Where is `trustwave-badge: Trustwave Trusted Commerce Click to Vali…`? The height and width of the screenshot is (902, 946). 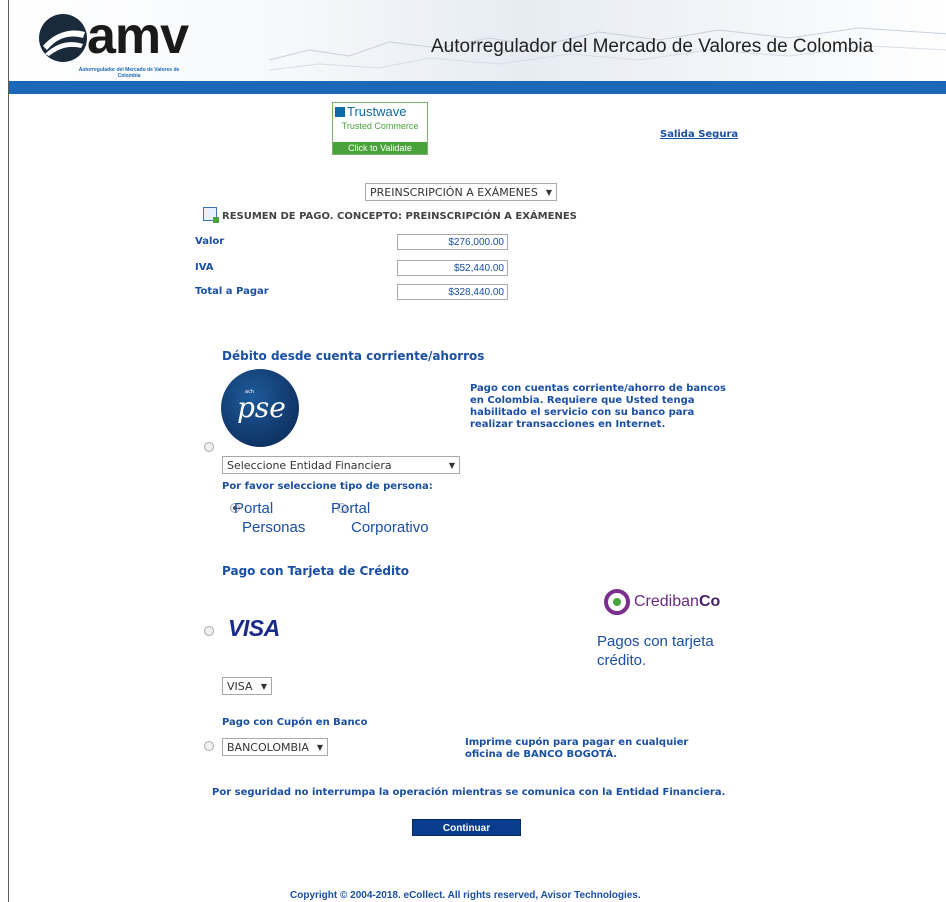
trustwave-badge: Trustwave Trusted Commerce Click to Vali… is located at coordinates (380, 128).